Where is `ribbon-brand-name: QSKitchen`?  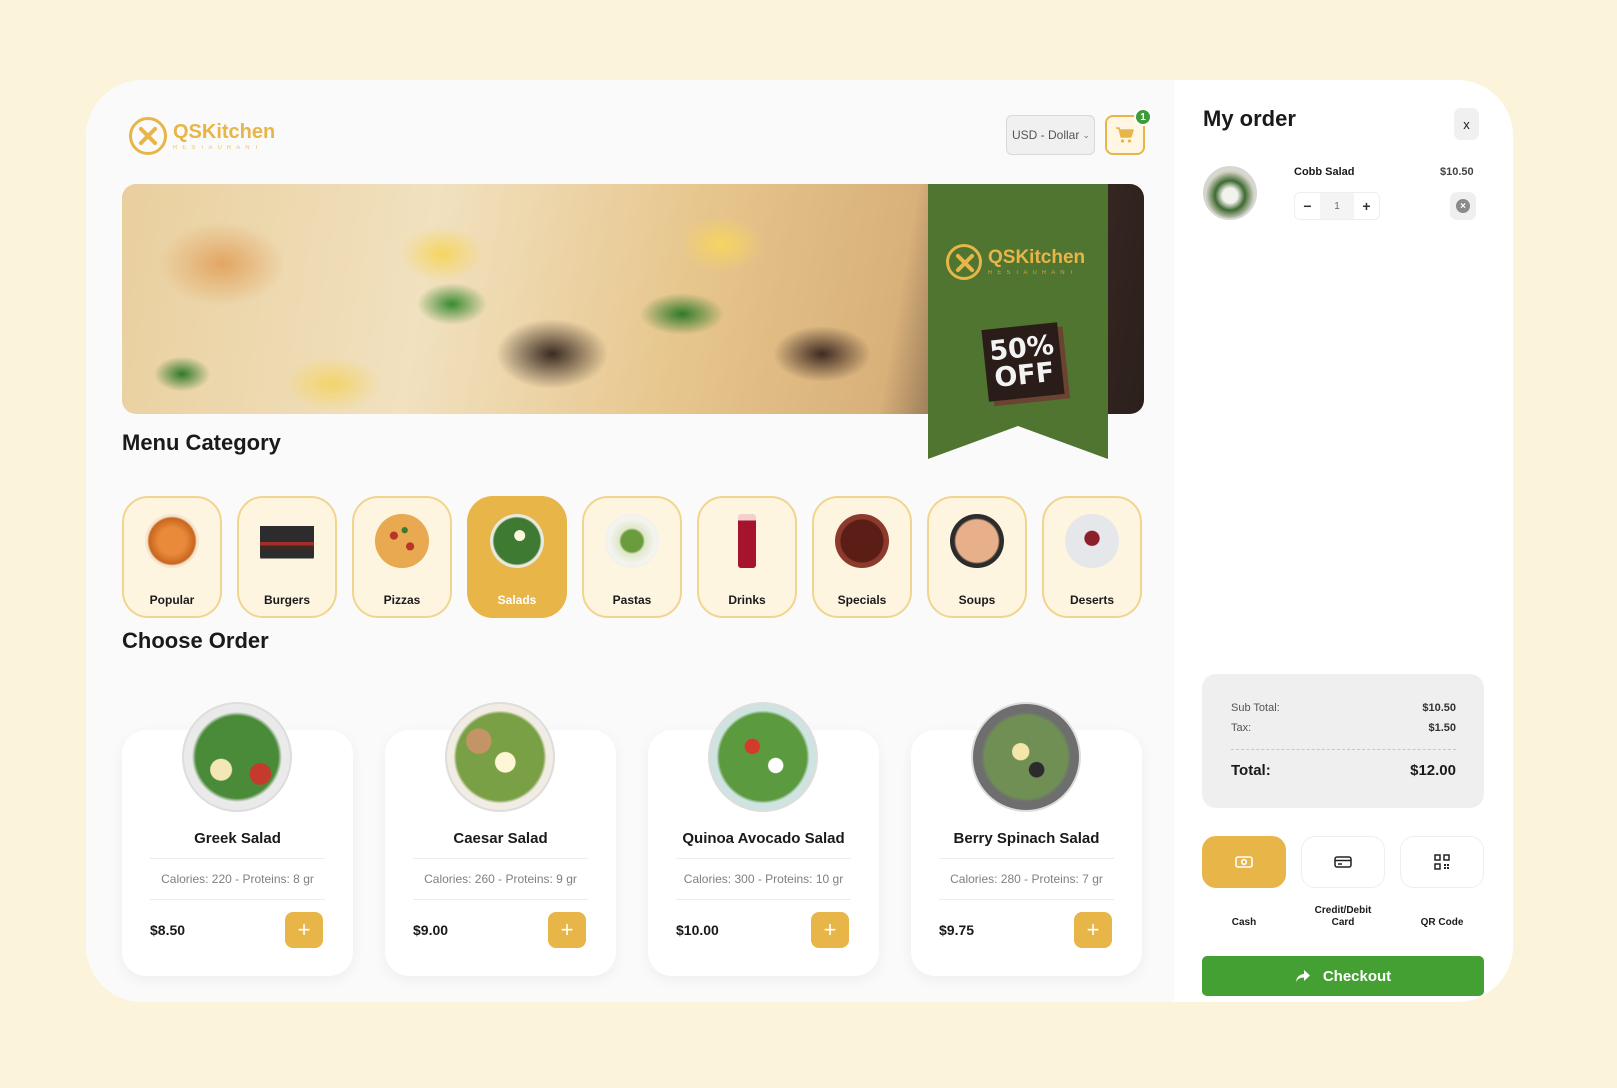
ribbon-brand-name: QSKitchen is located at coordinates (1037, 257).